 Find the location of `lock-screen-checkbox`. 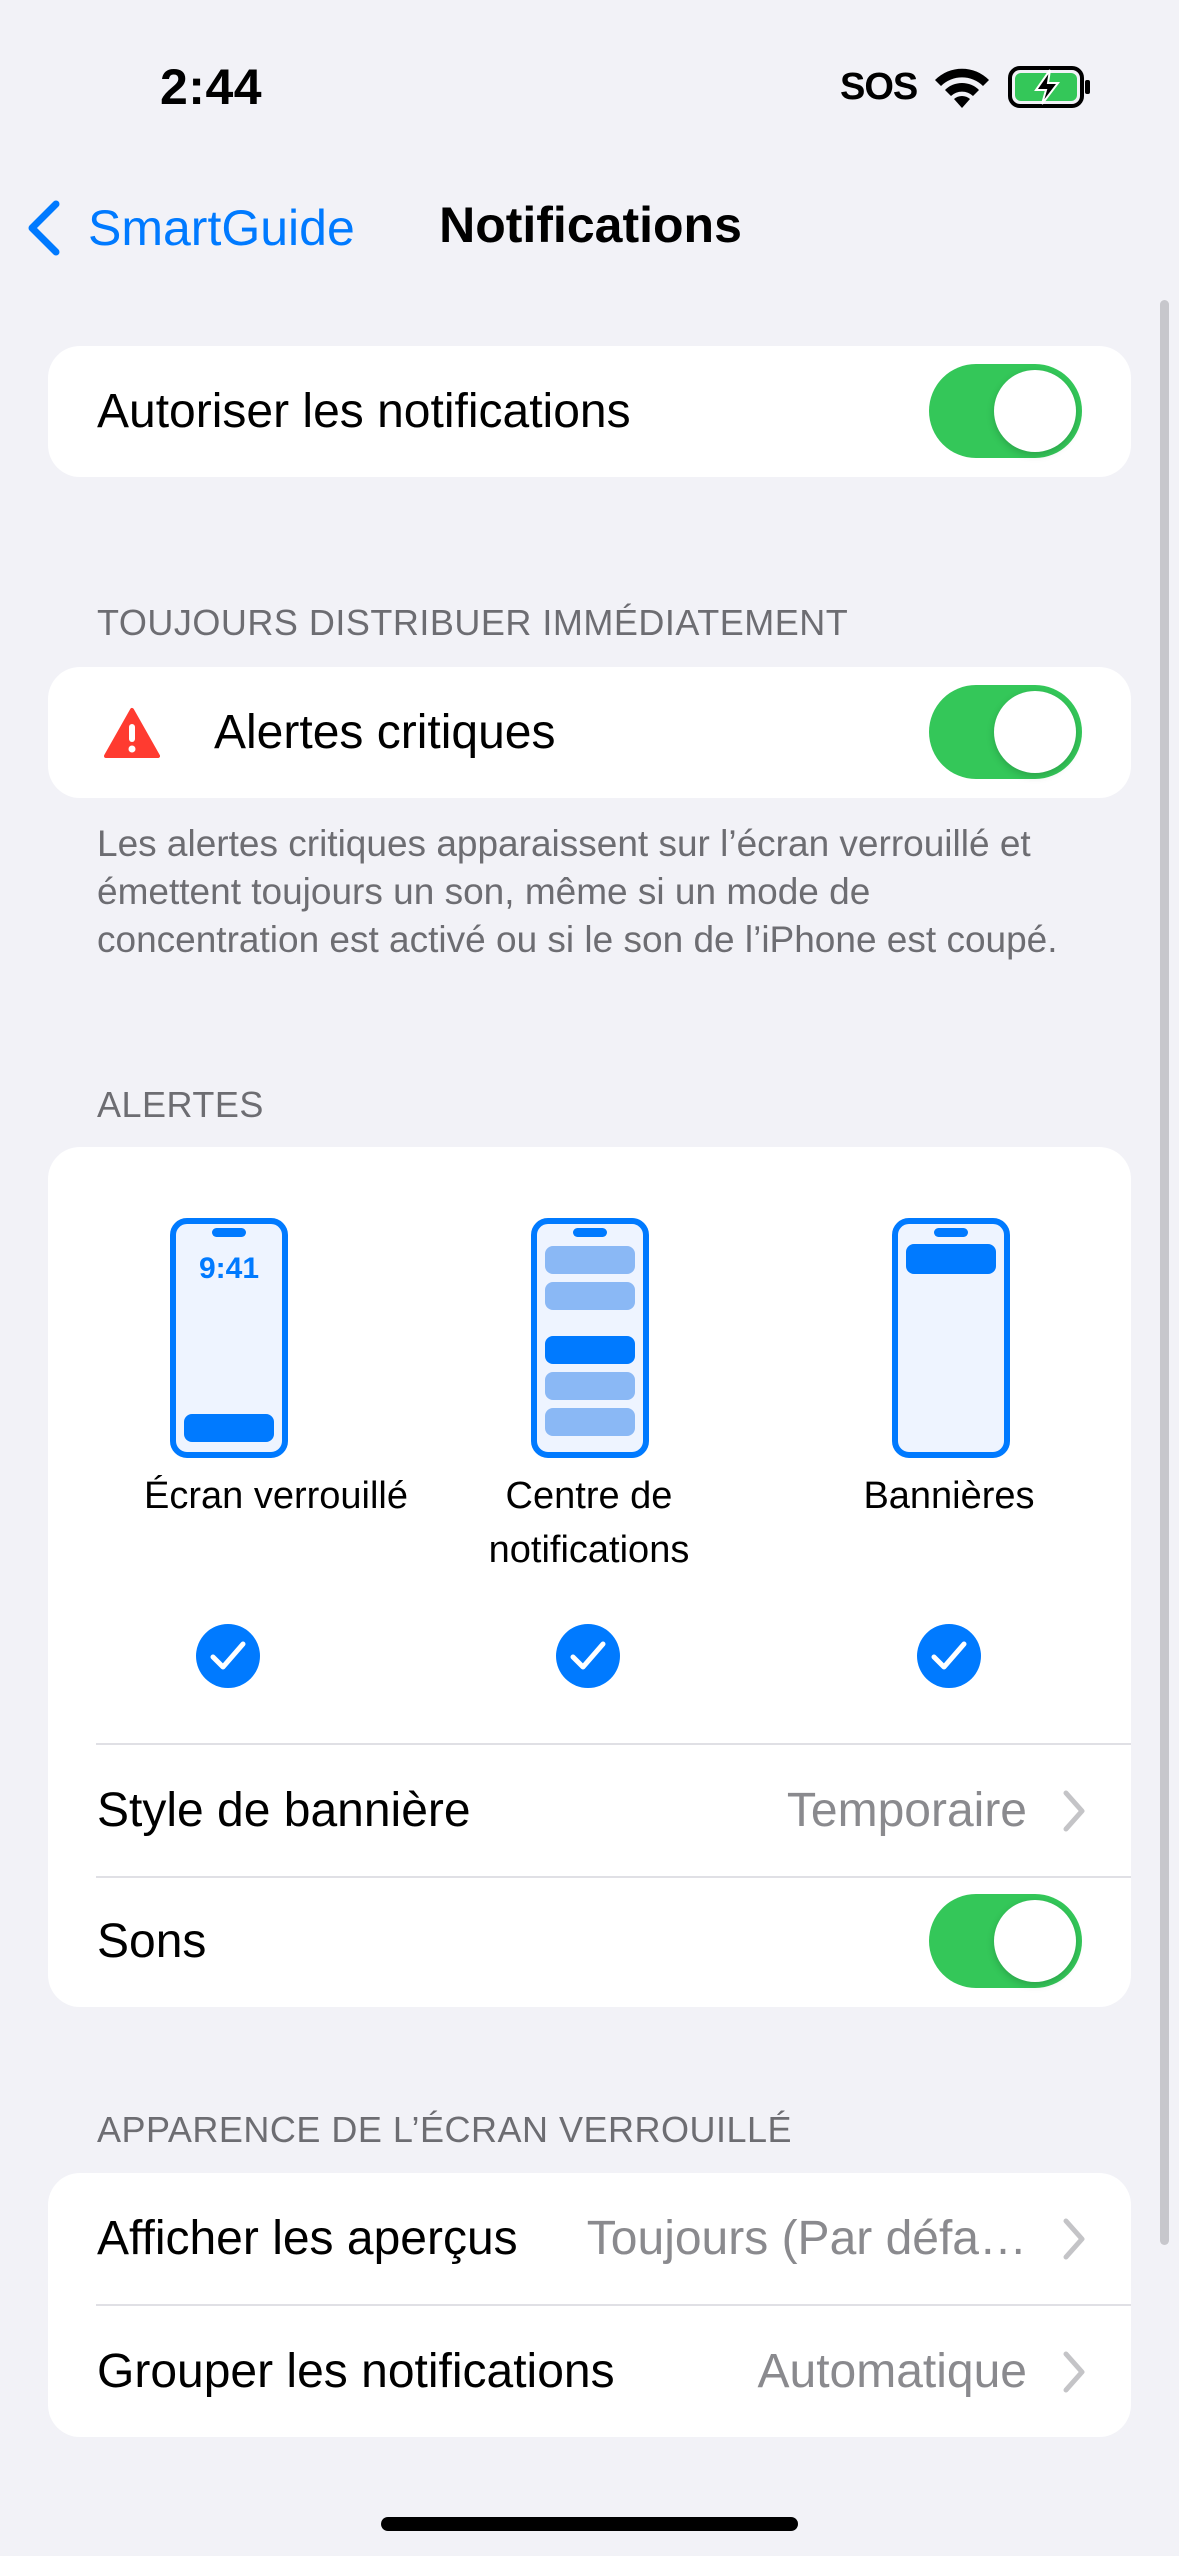

lock-screen-checkbox is located at coordinates (228, 1656).